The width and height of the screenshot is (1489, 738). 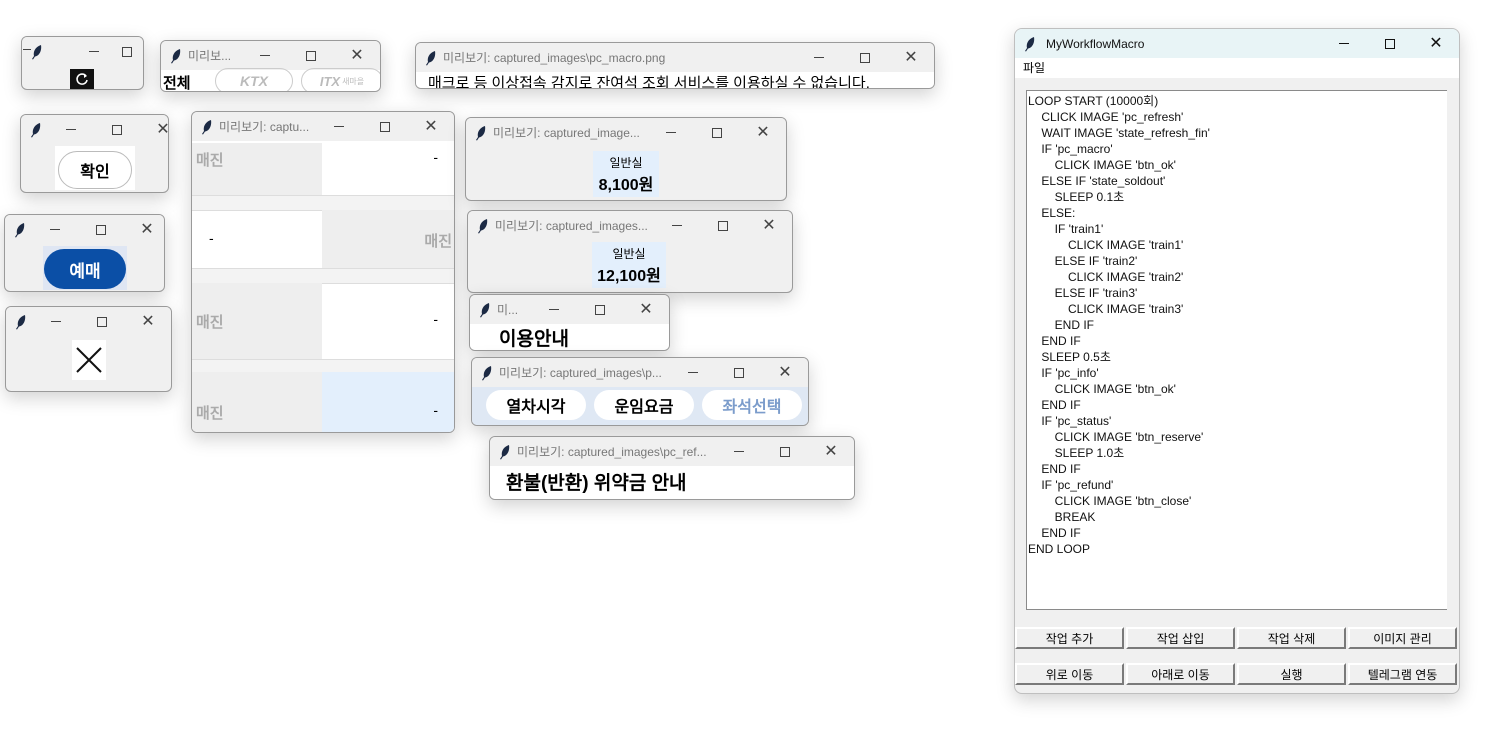 What do you see at coordinates (1069, 638) in the screenshot?
I see `add-task-button: 작업 추가` at bounding box center [1069, 638].